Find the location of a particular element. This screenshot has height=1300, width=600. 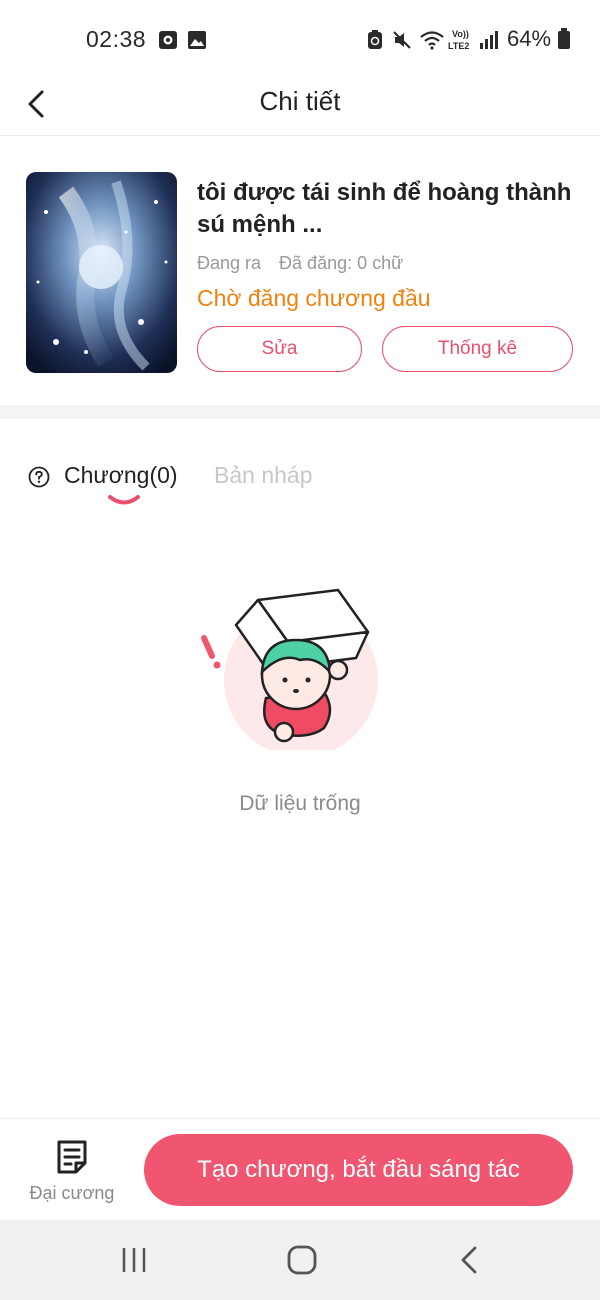

app-header: Chi tiết is located at coordinates (300, 104).